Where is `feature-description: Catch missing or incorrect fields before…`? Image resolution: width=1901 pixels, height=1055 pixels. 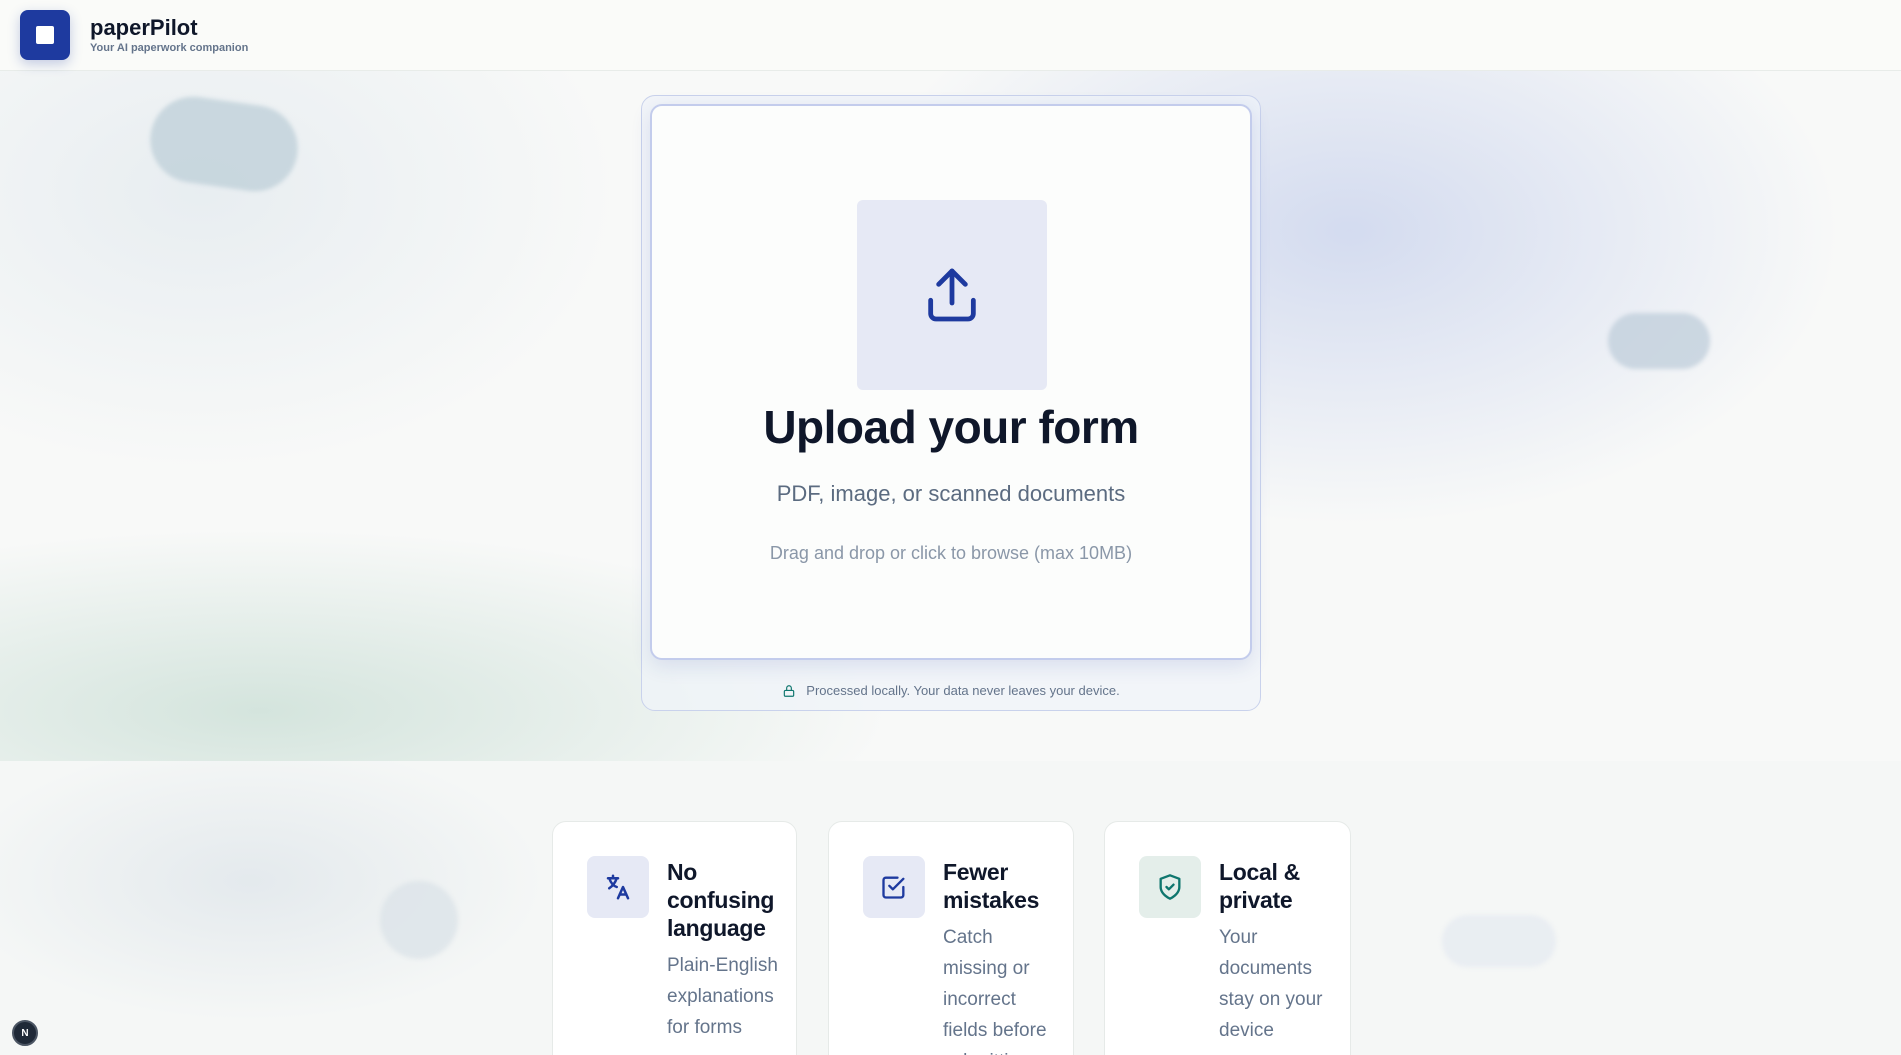
feature-description: Catch missing or incorrect fields before… is located at coordinates (995, 991).